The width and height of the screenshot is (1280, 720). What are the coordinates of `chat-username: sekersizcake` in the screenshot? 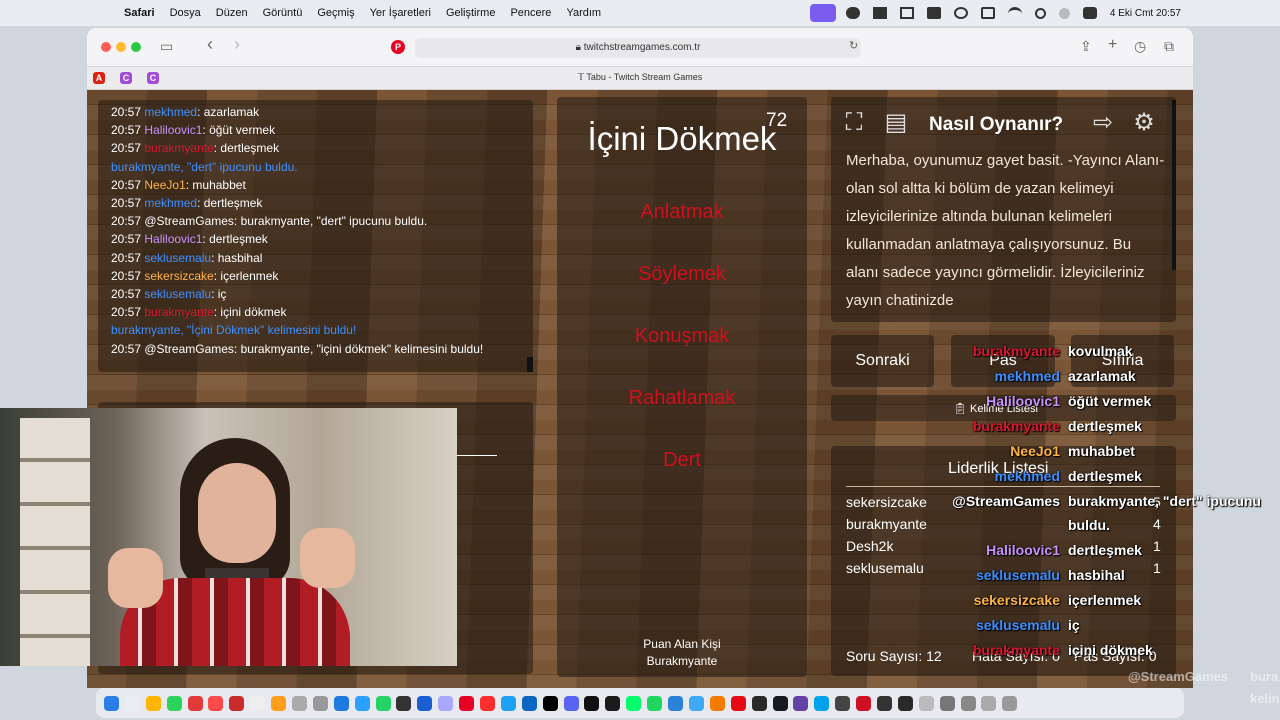 It's located at (178, 276).